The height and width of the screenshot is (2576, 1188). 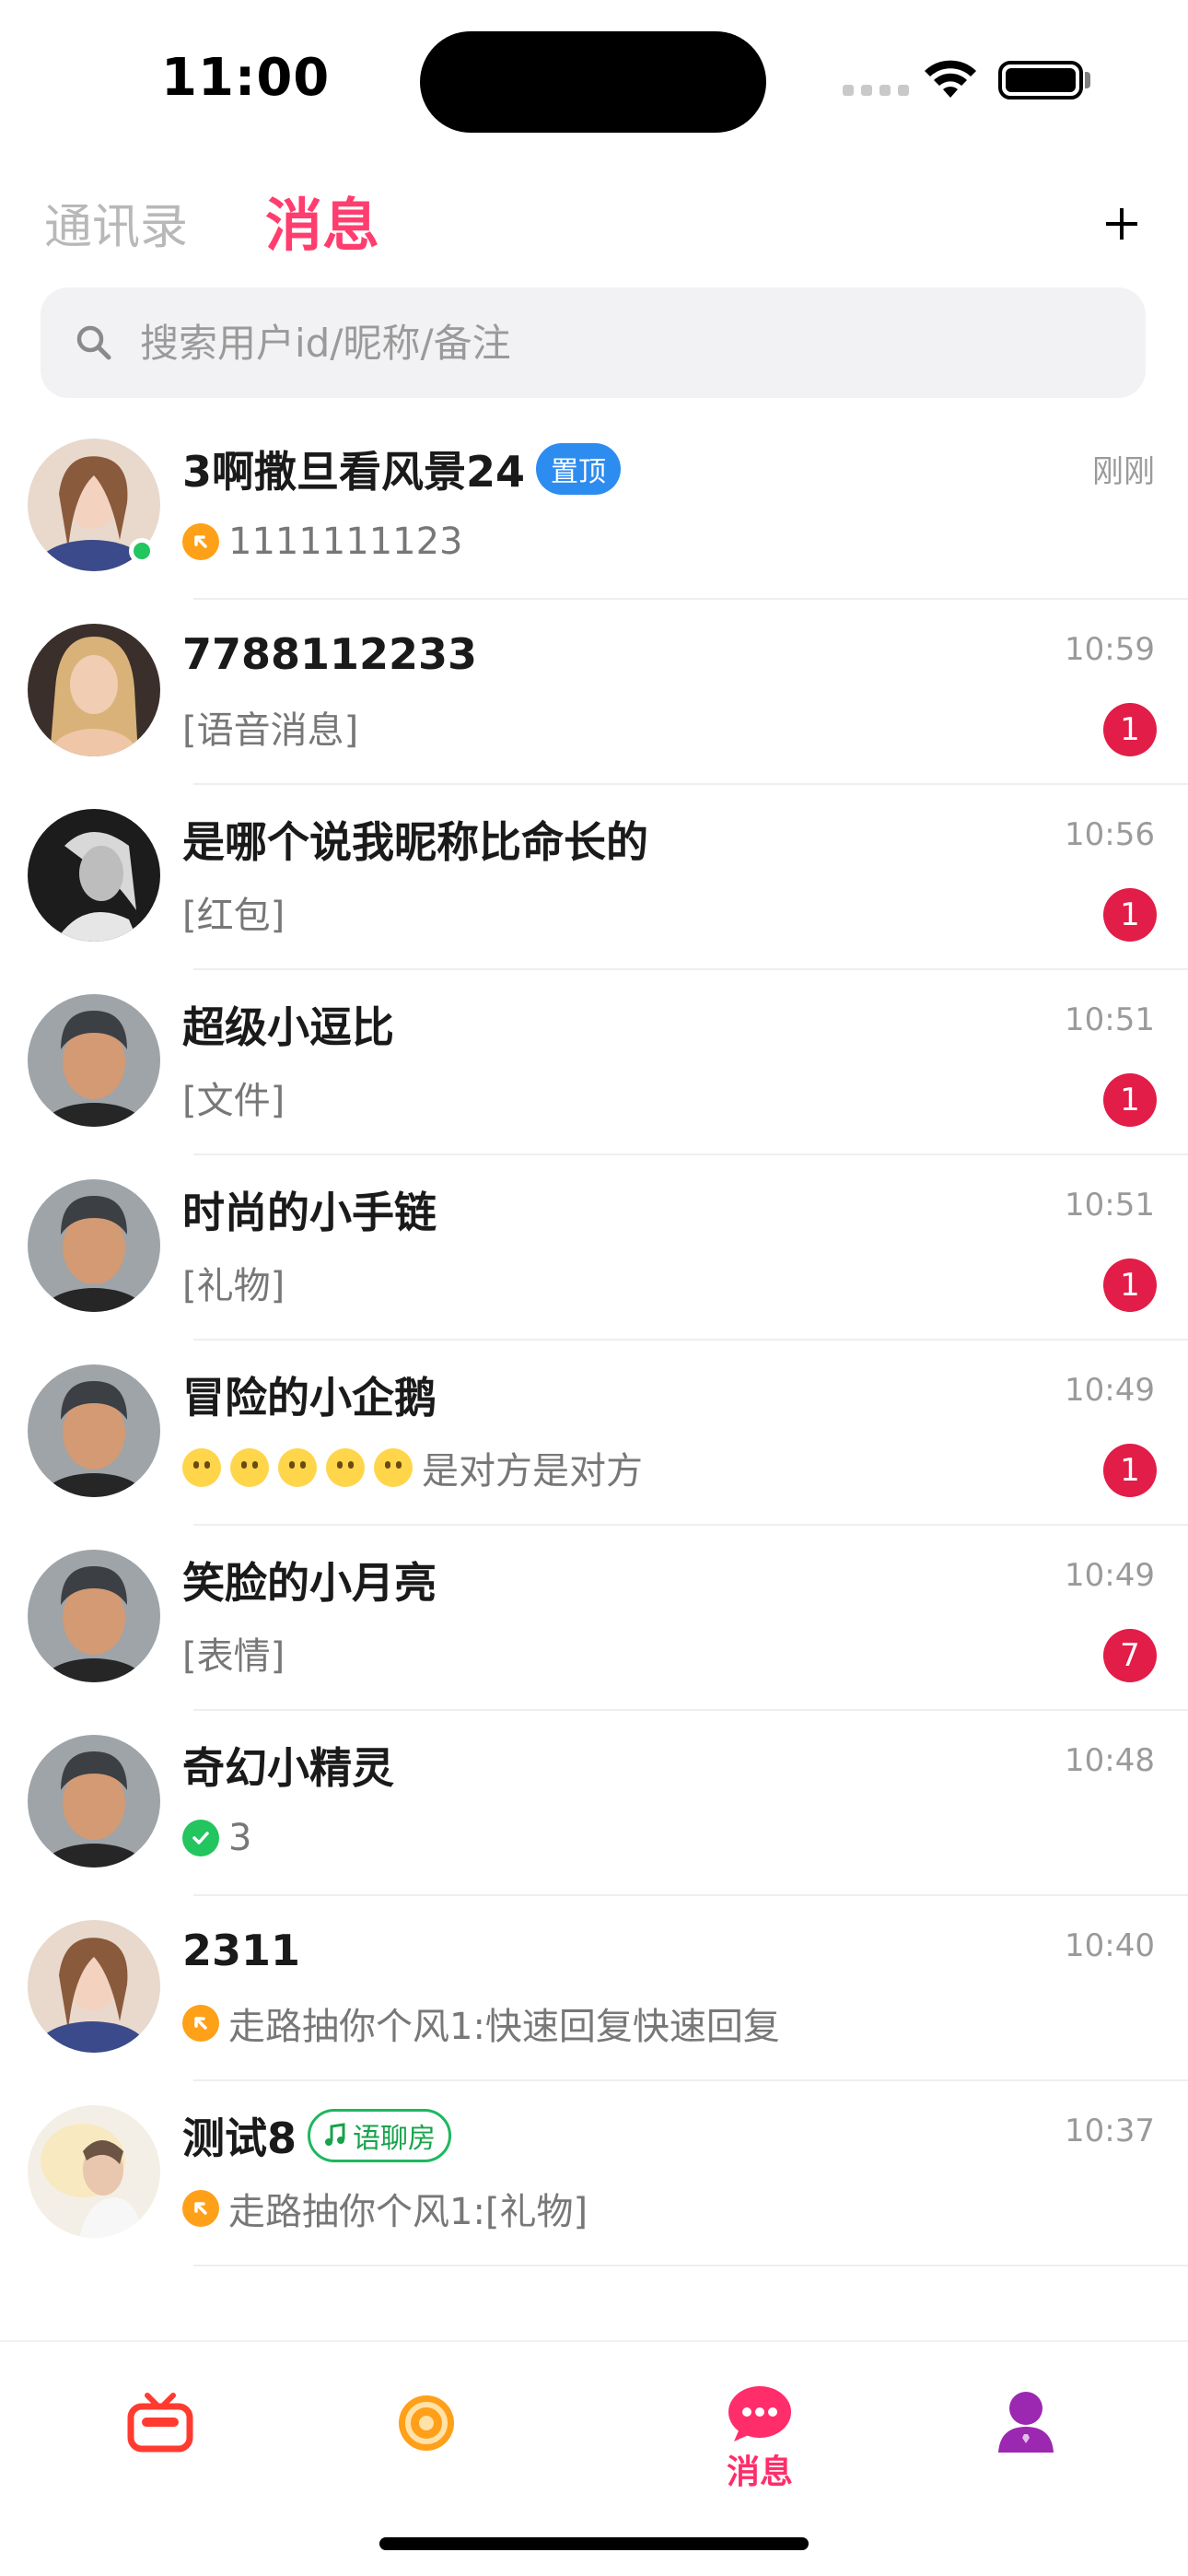 What do you see at coordinates (594, 1433) in the screenshot?
I see `conversation-row: 冒险的小企鹅 10:49 是对方是对方 1` at bounding box center [594, 1433].